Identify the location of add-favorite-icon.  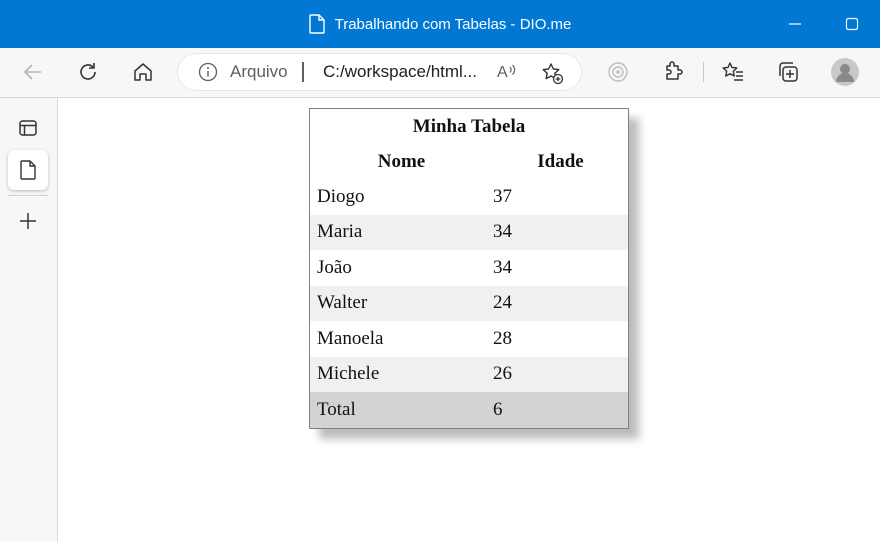
(552, 73).